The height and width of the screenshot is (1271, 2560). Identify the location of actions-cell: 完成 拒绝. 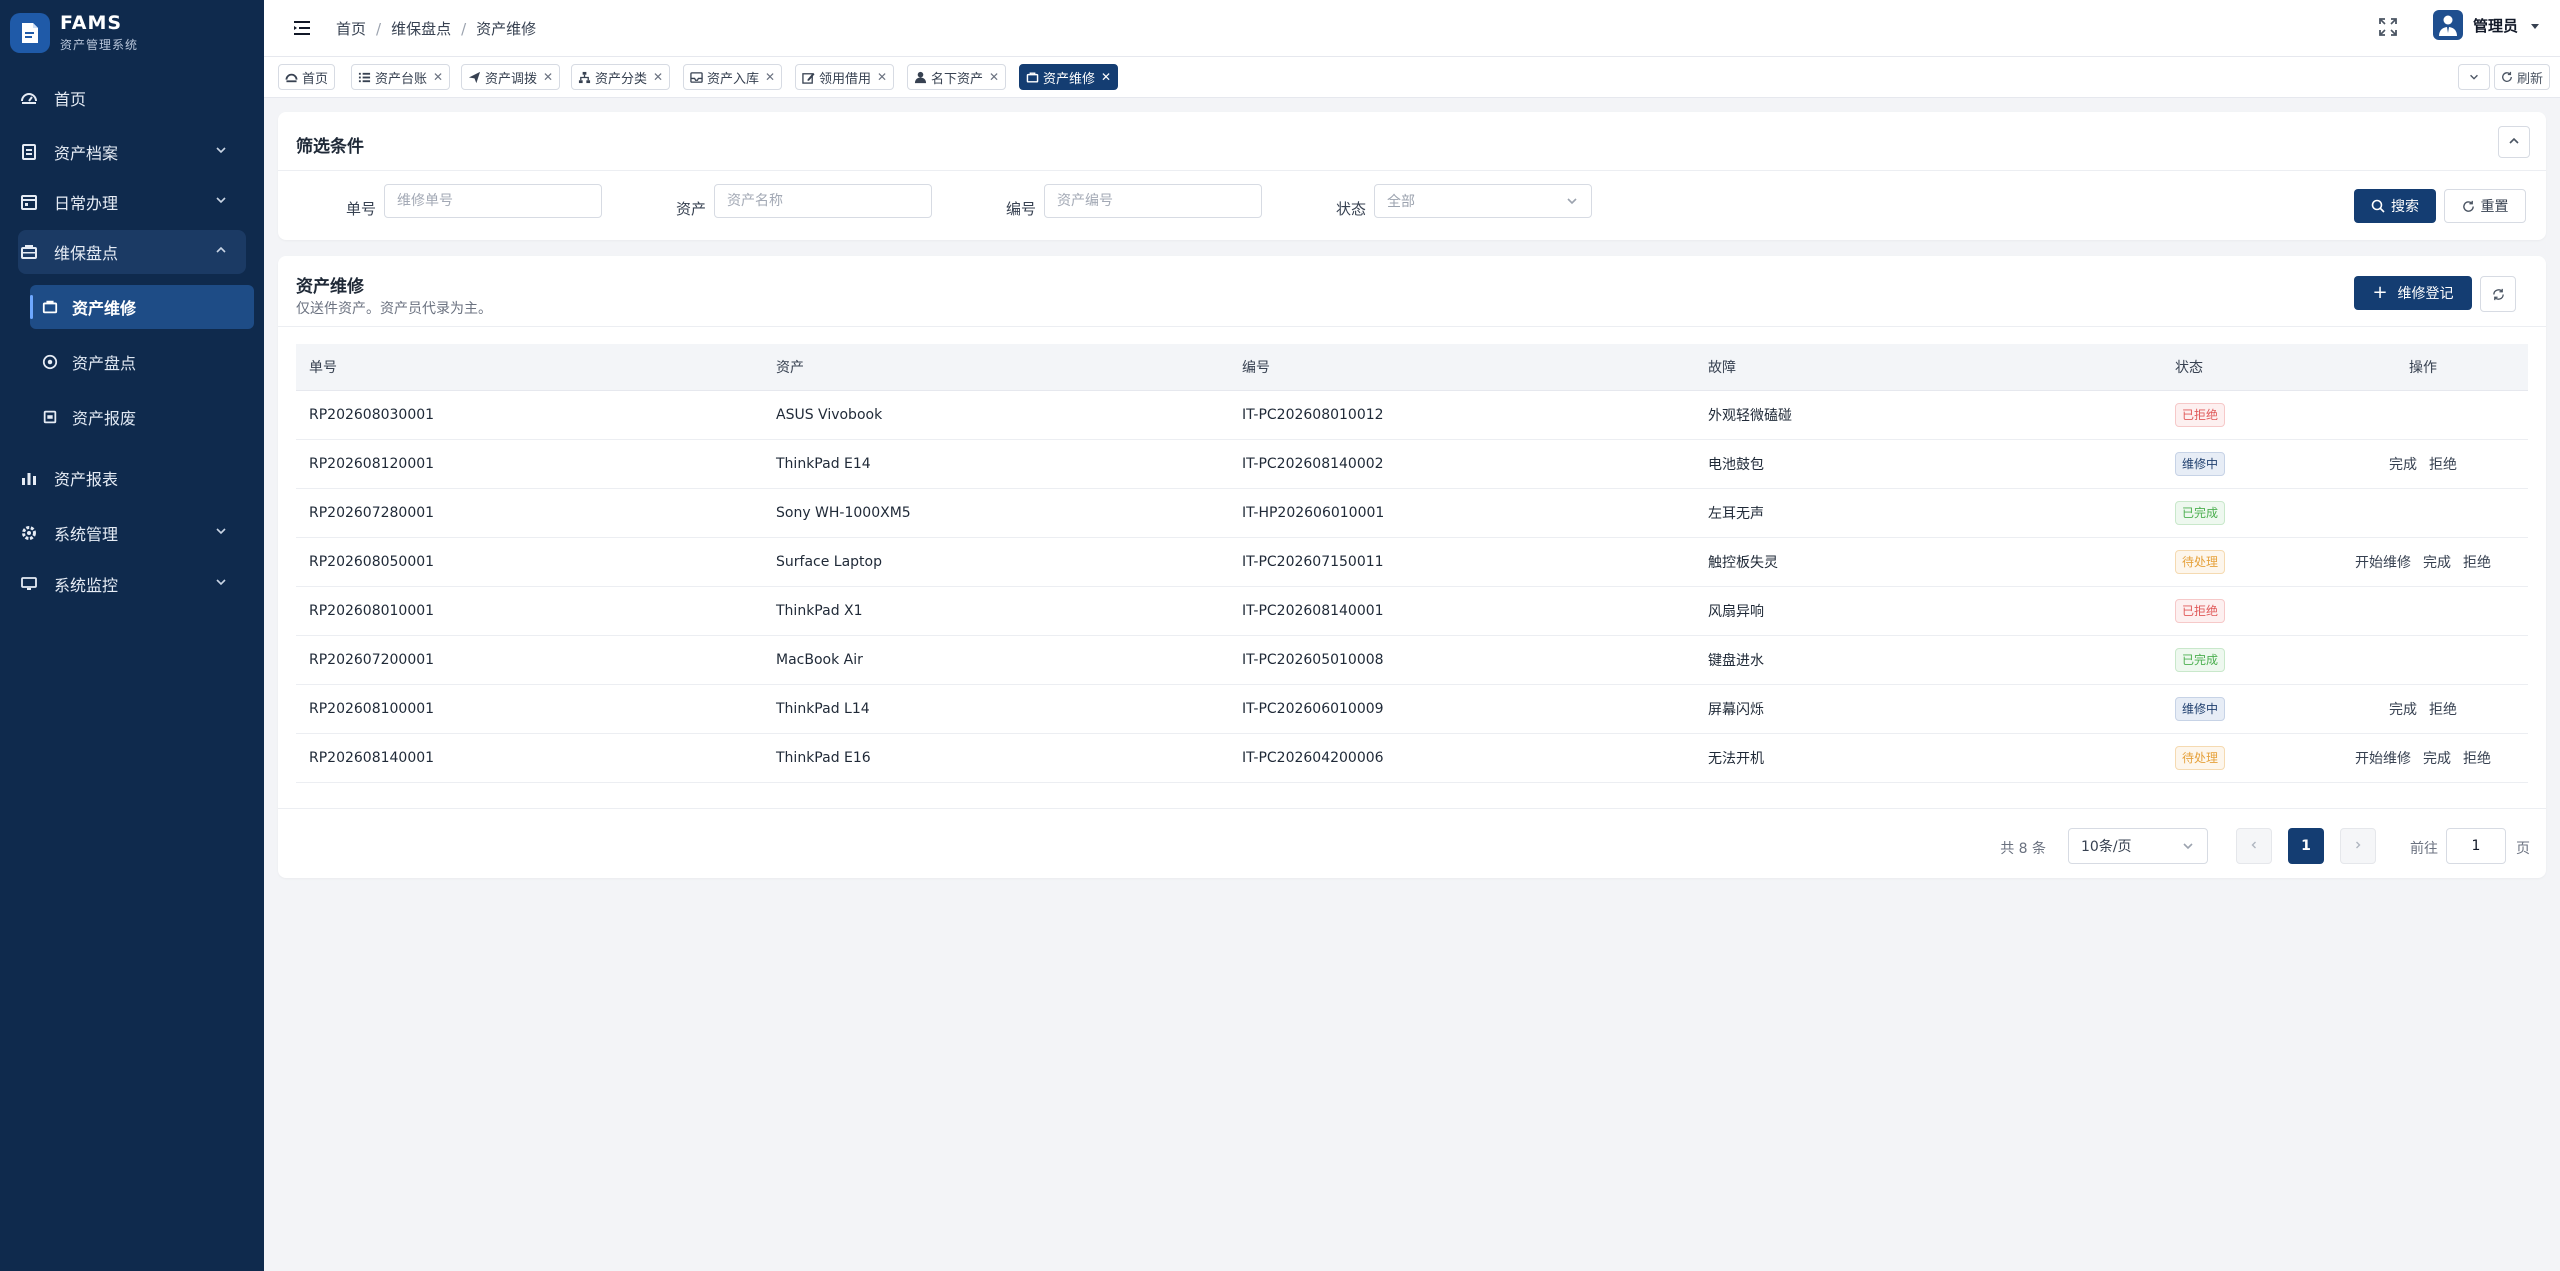
(2423, 464).